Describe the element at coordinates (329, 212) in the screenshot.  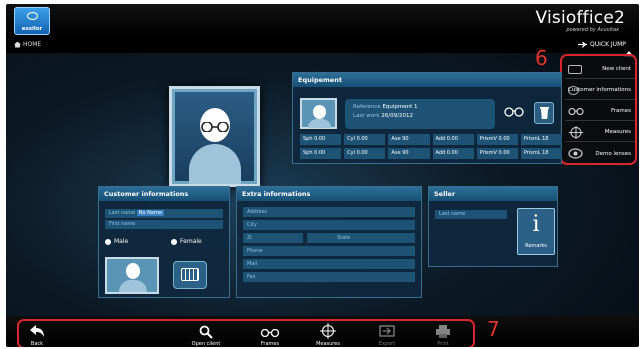
I see `address-field: Address` at that location.